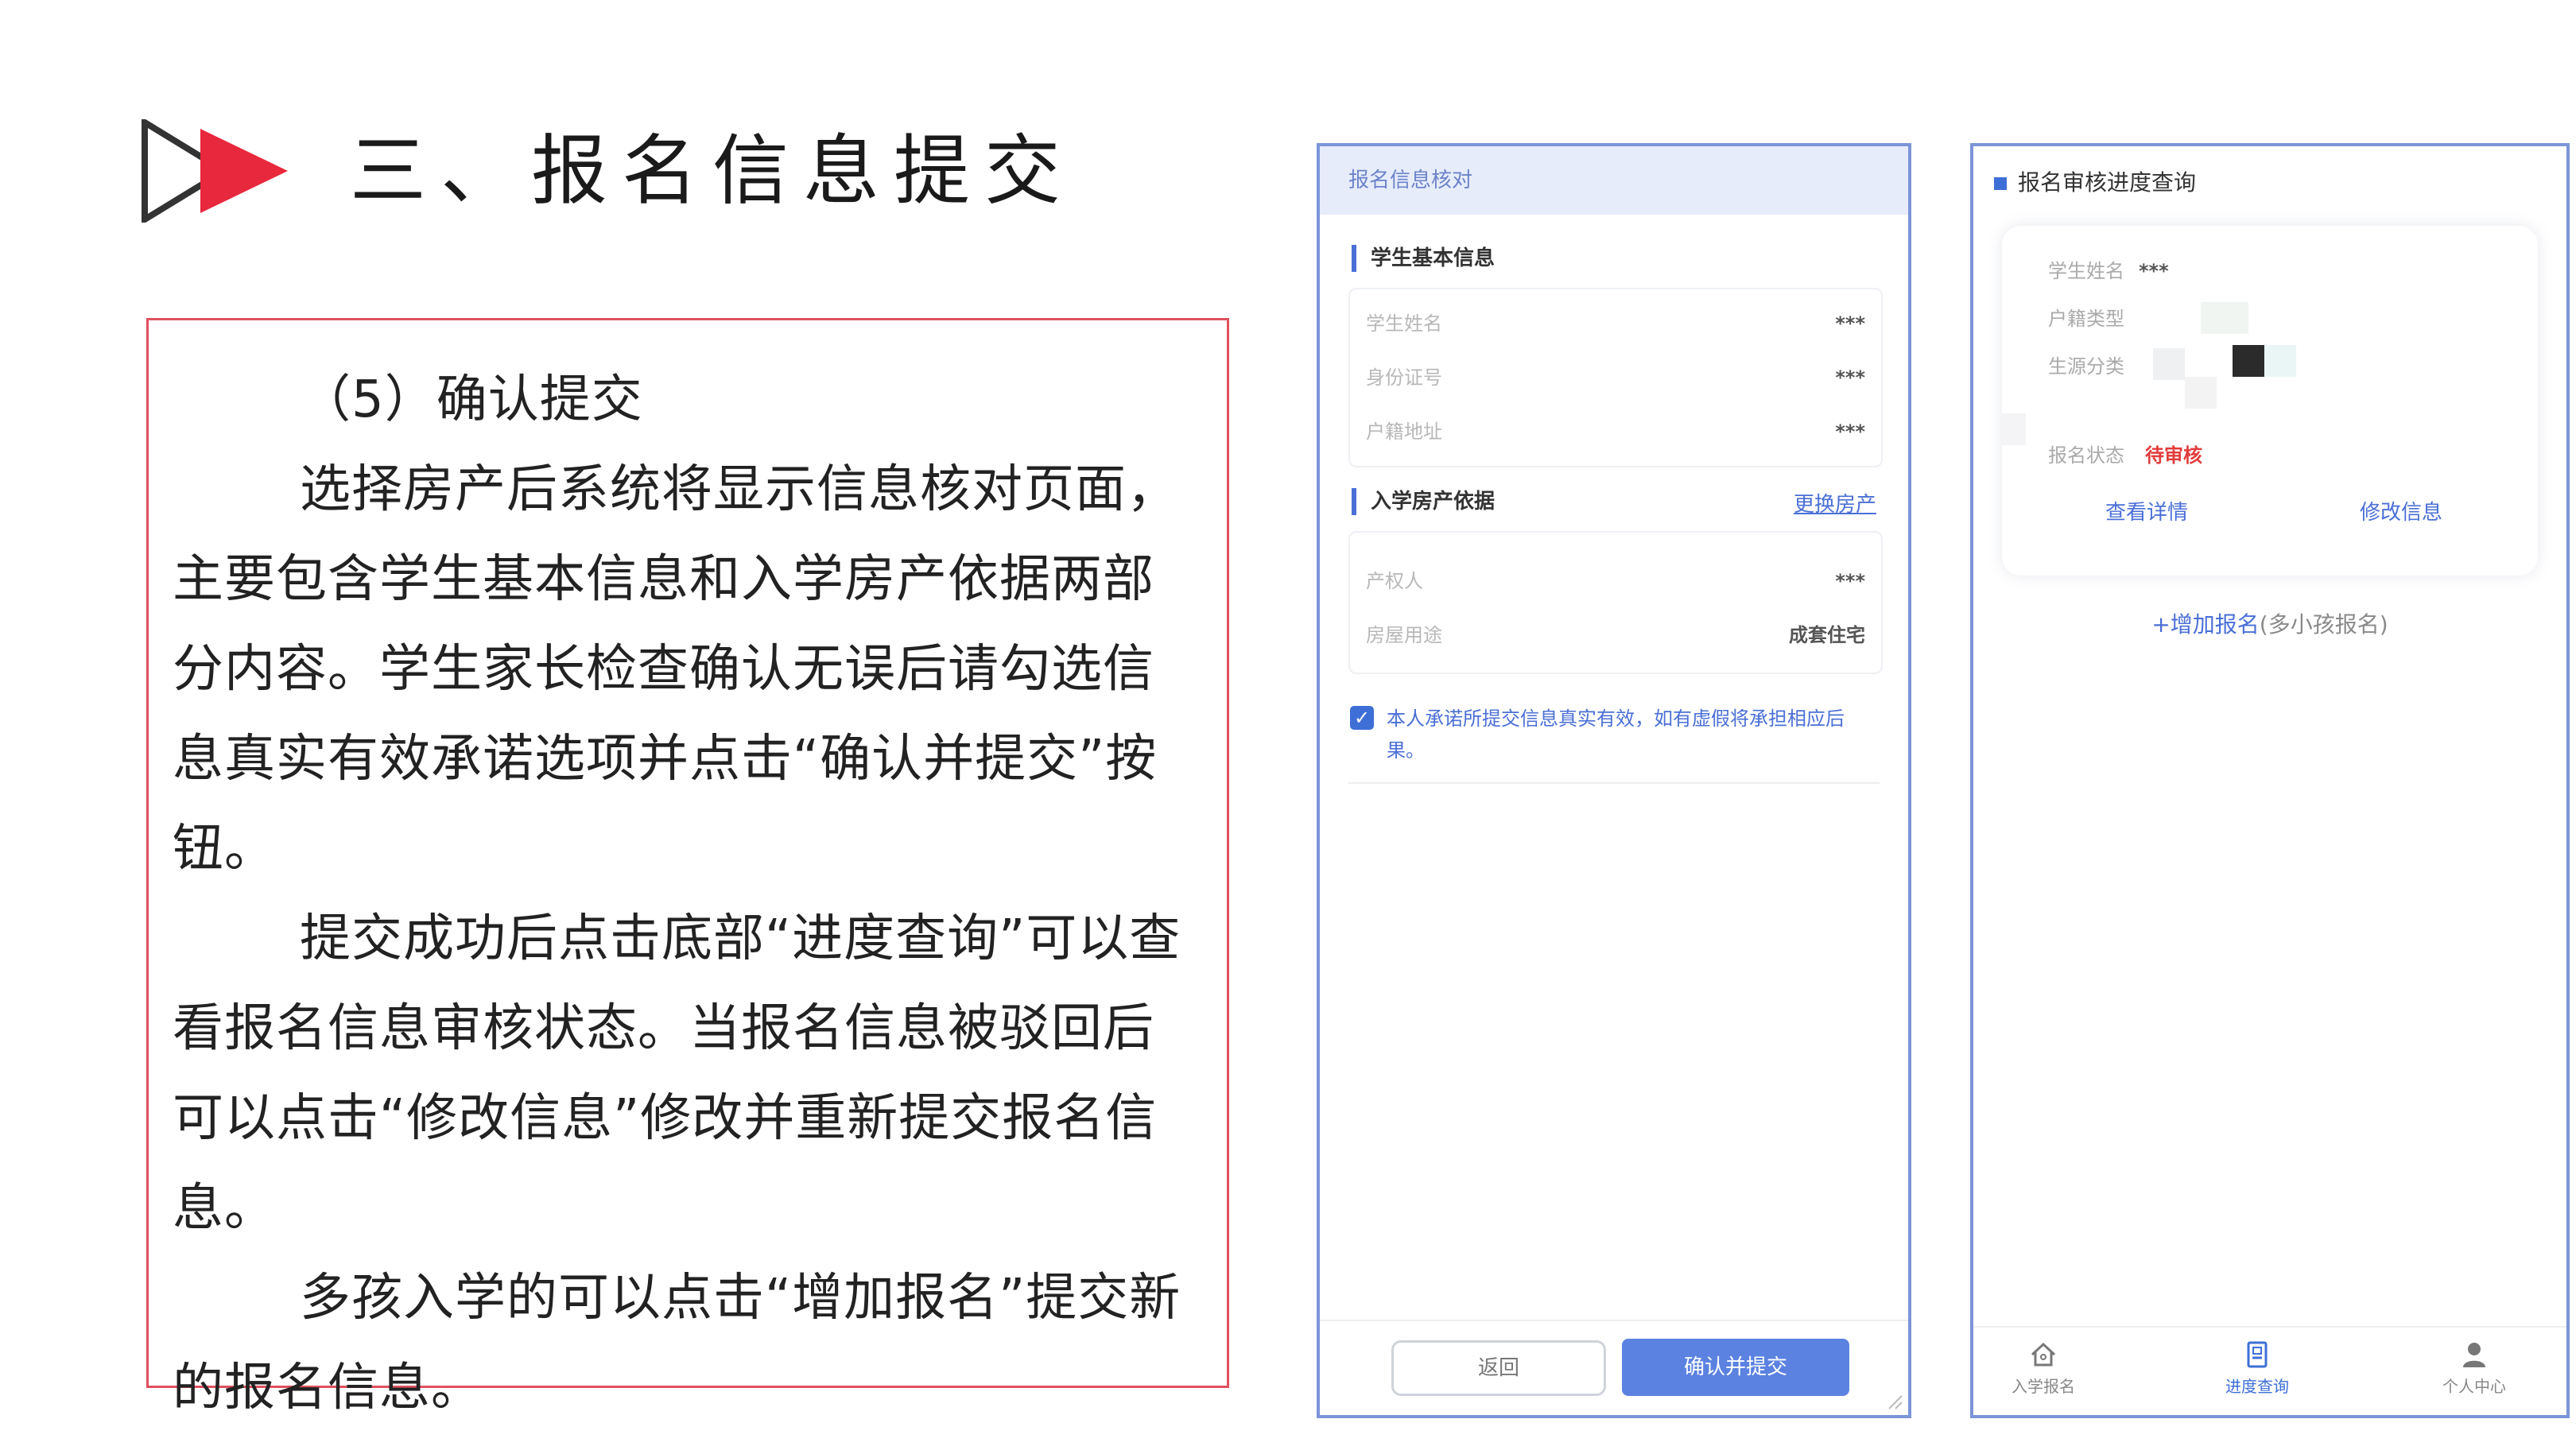 The height and width of the screenshot is (1450, 2576). I want to click on info-row: 产权人 ***, so click(1616, 581).